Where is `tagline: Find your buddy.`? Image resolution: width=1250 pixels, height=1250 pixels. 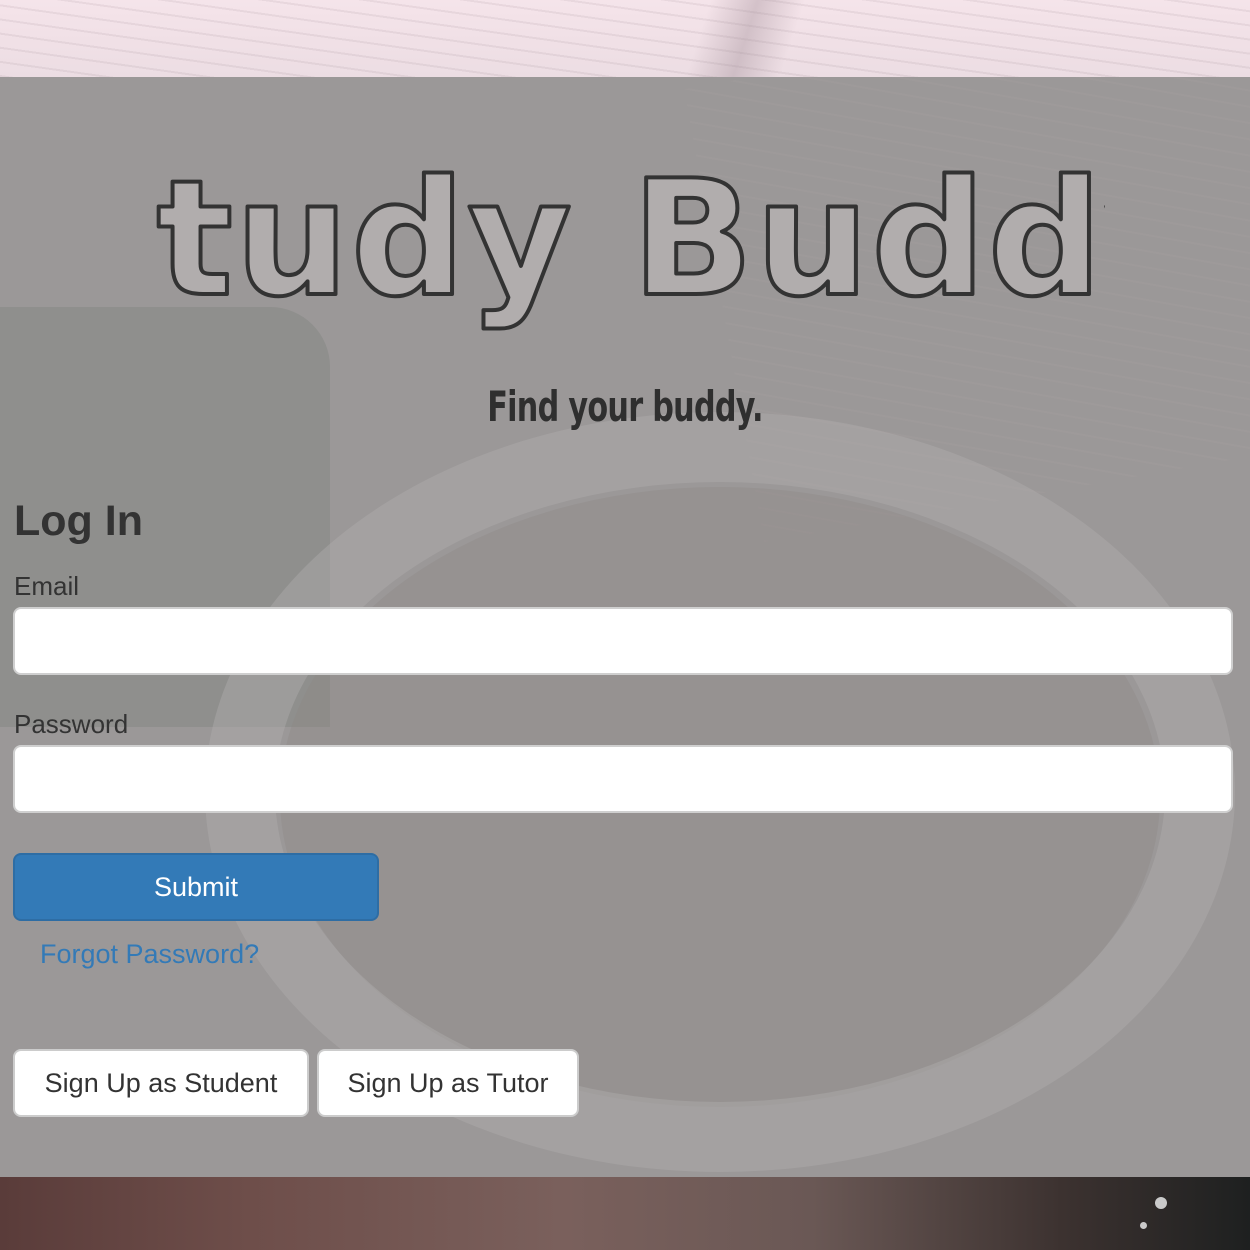
tagline: Find your buddy. is located at coordinates (625, 406).